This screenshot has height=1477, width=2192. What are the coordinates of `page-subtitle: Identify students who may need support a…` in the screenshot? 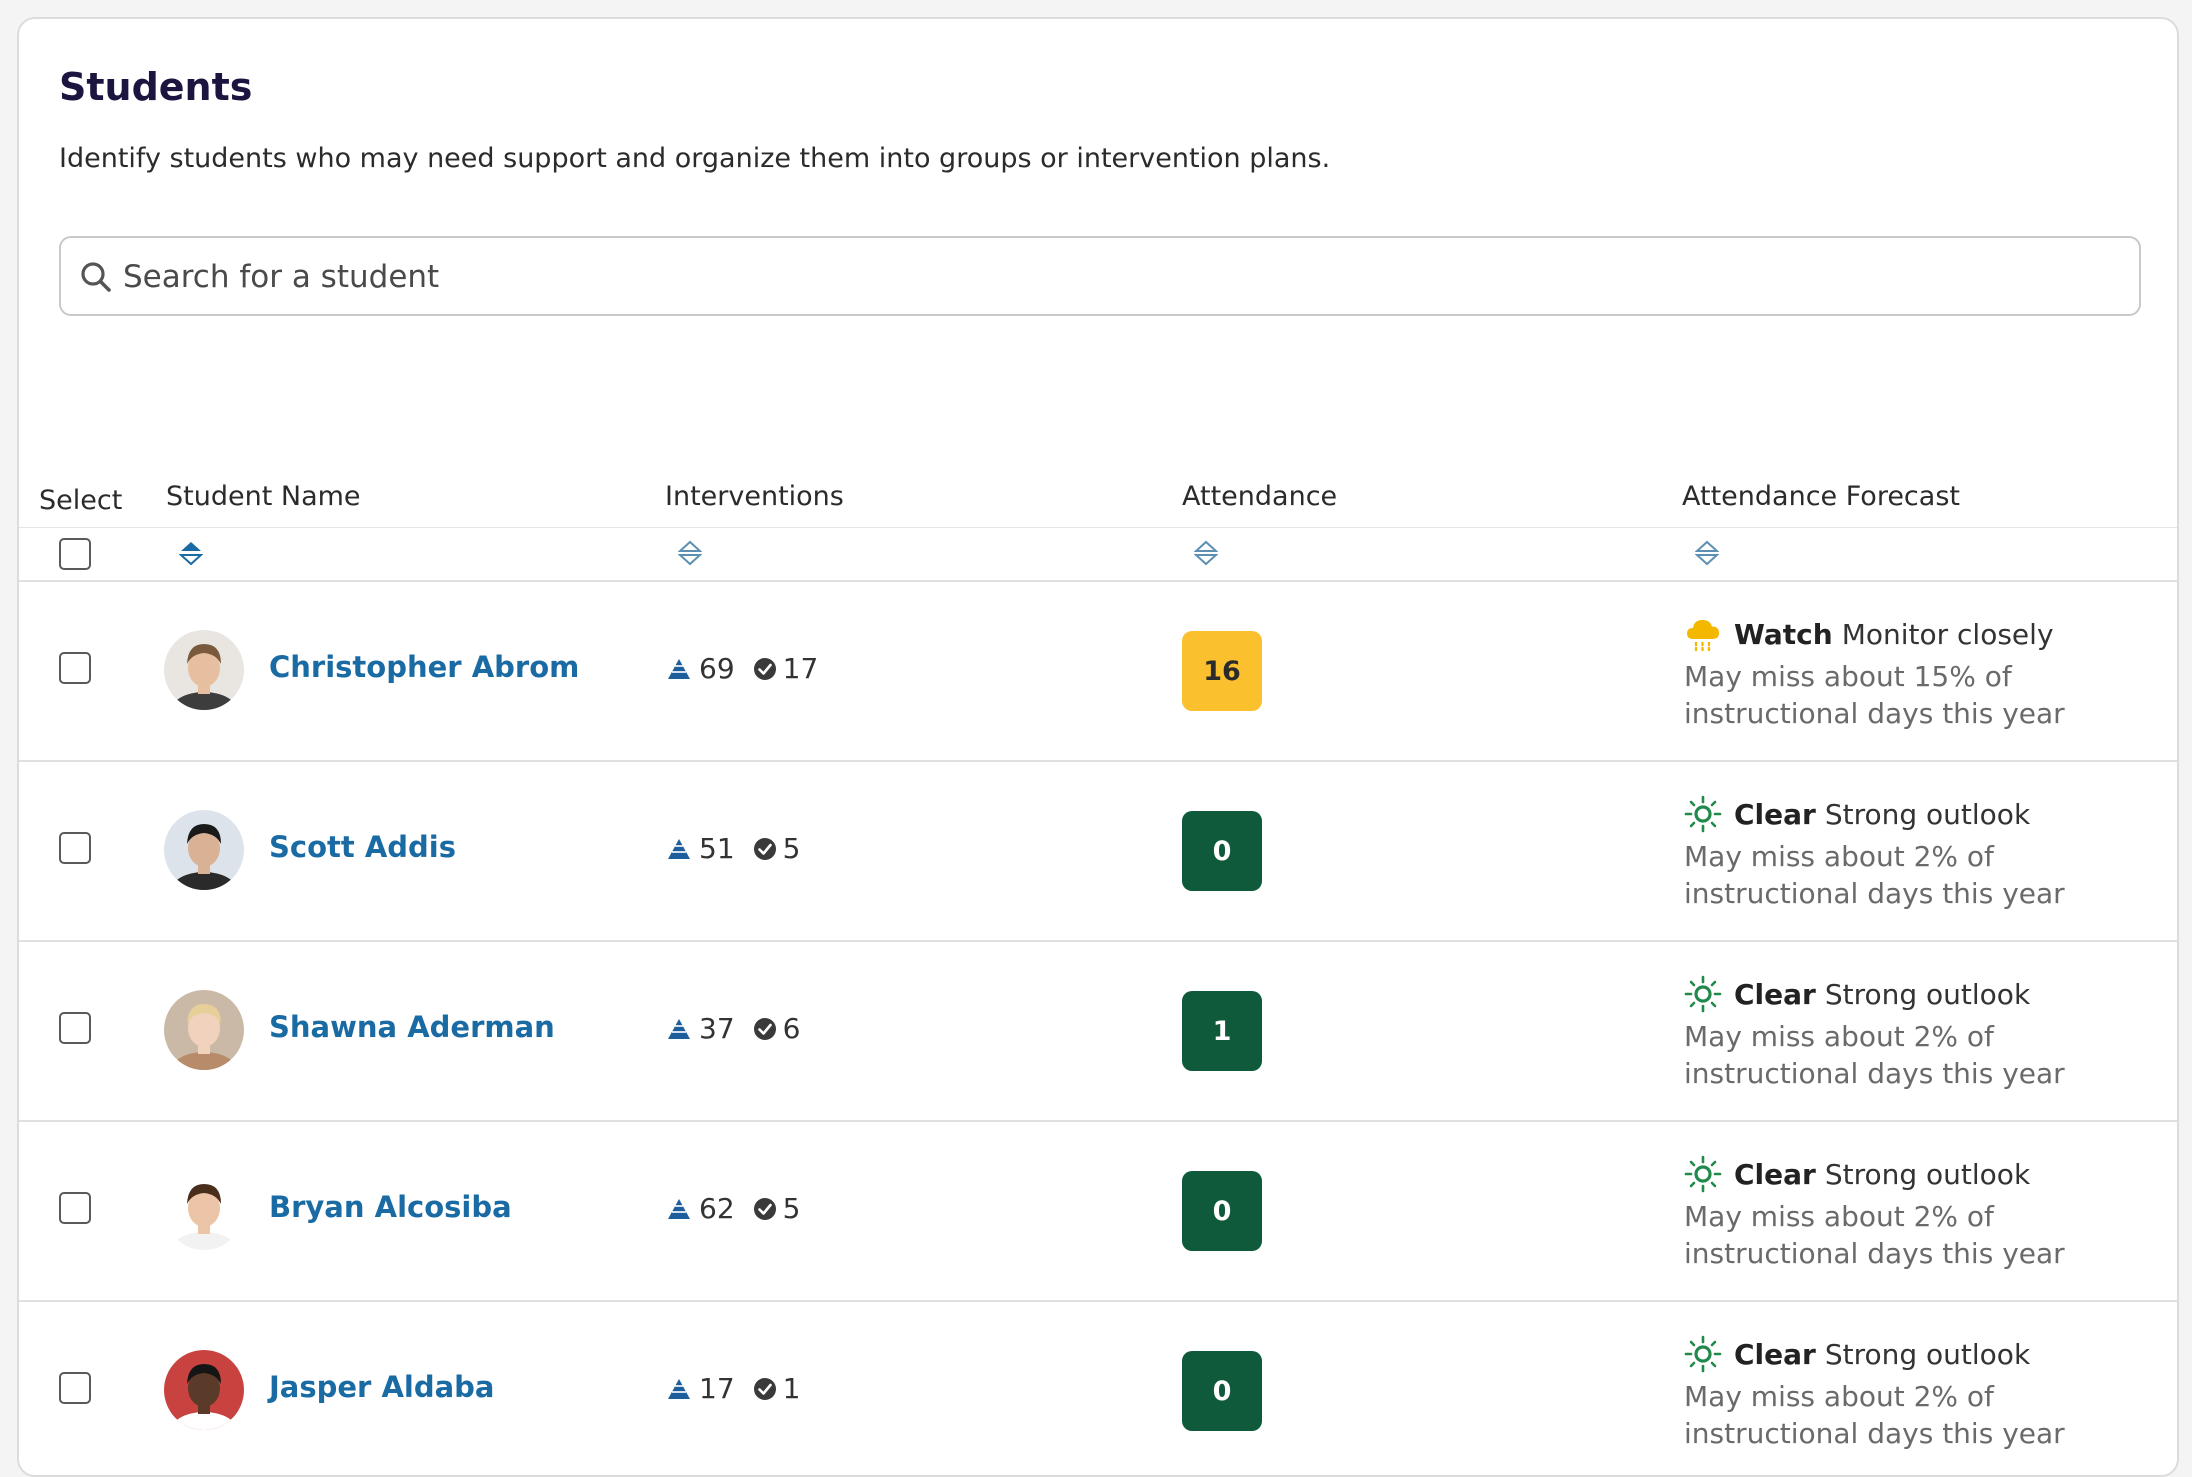 It's located at (695, 158).